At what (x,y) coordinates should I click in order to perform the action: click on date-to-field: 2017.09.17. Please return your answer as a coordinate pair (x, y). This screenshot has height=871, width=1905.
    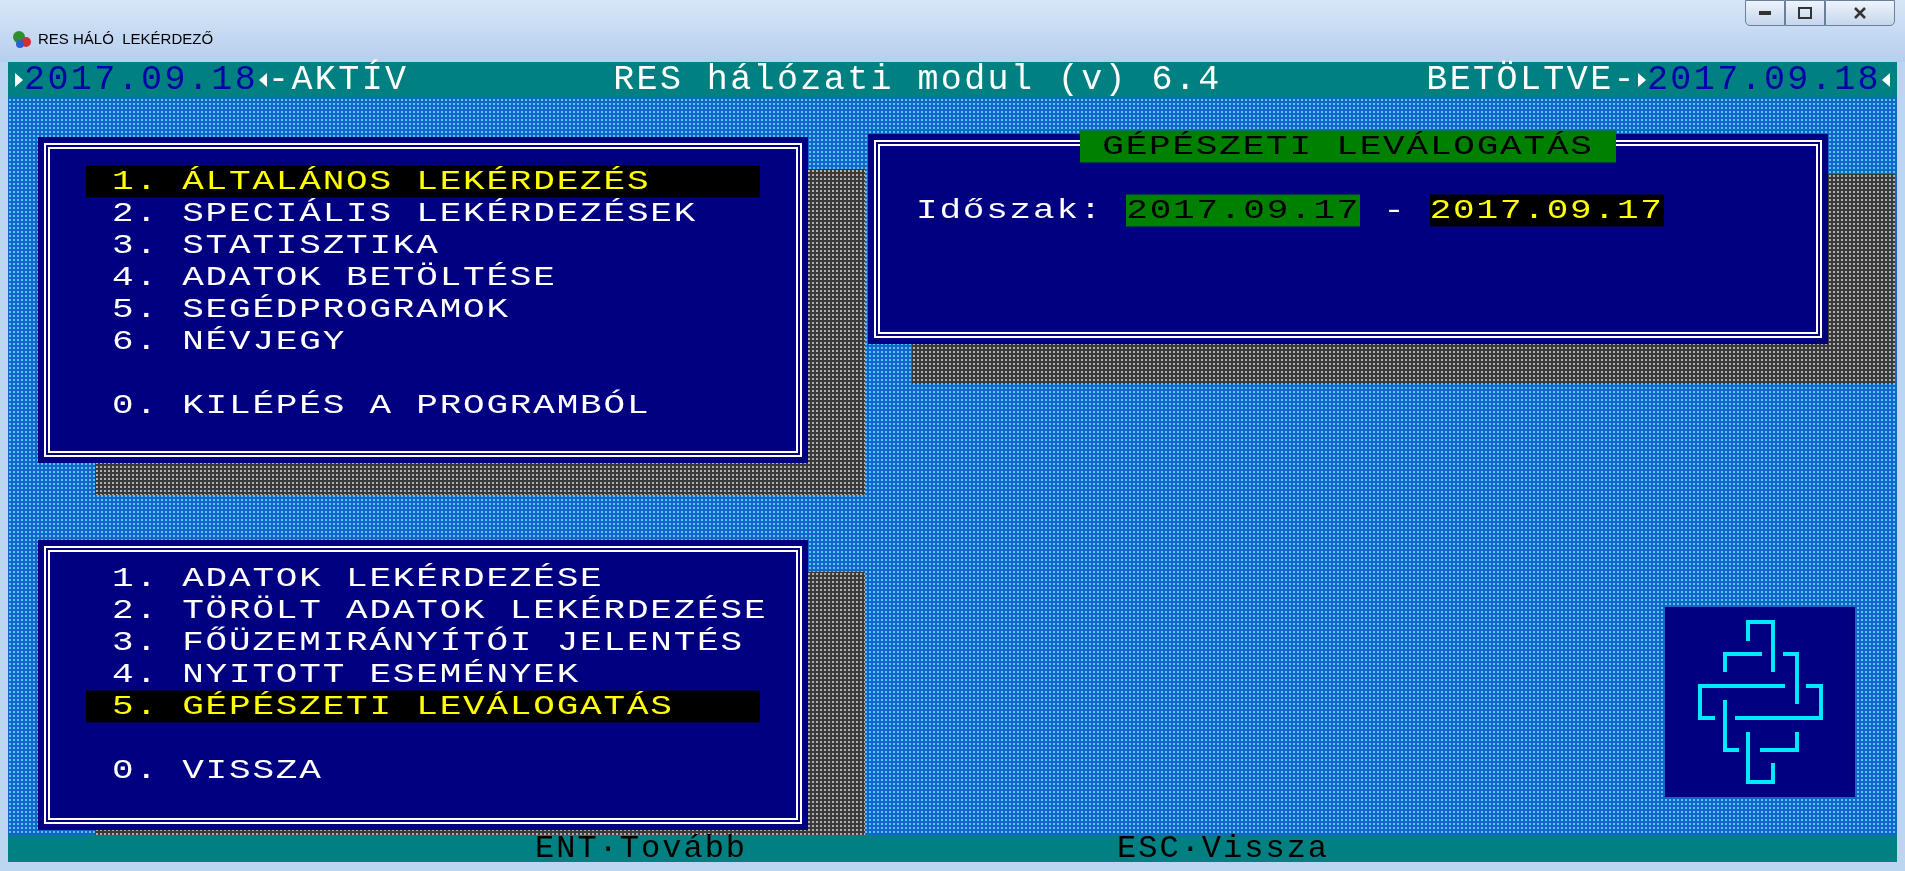
    Looking at the image, I should click on (1546, 210).